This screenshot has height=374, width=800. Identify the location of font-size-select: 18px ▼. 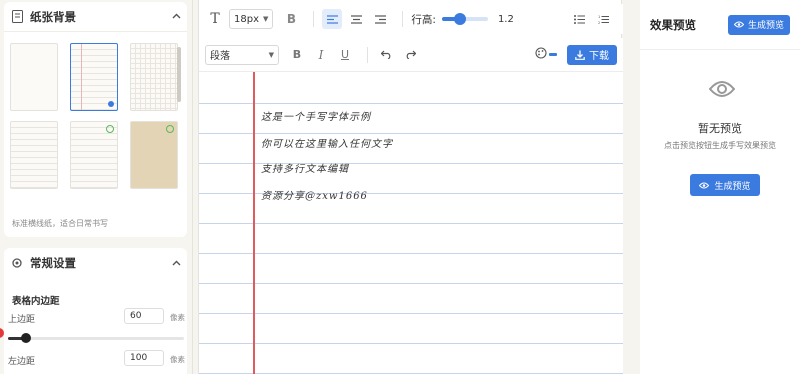
(251, 19).